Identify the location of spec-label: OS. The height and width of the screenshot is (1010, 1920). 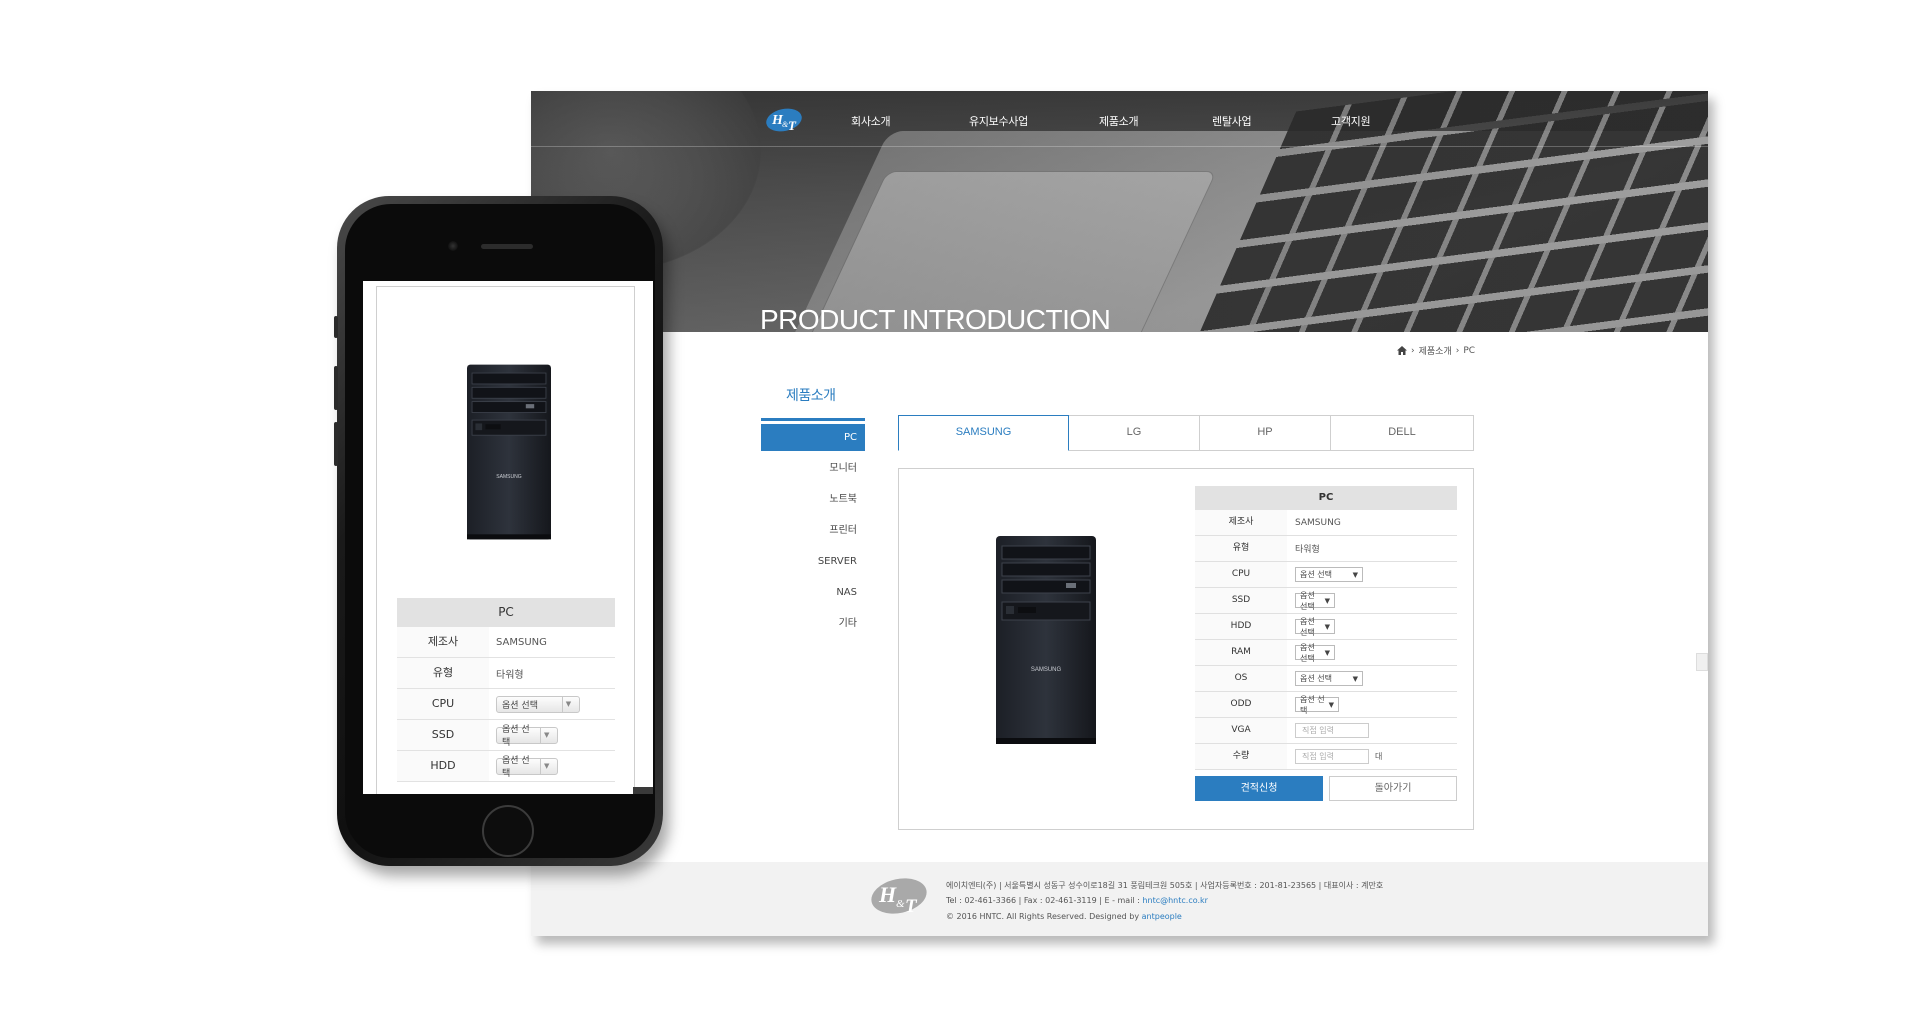
(1241, 678).